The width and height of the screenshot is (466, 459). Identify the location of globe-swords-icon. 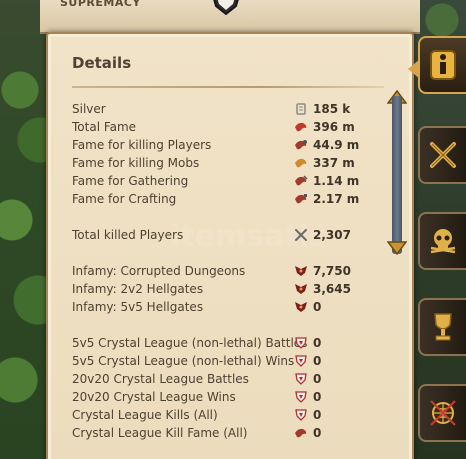
(443, 413).